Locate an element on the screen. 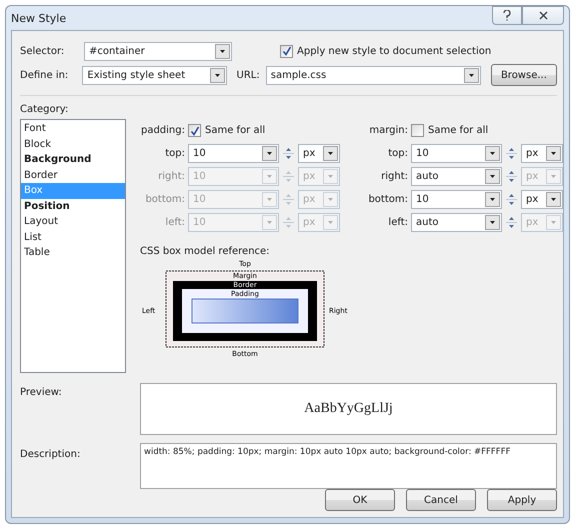 This screenshot has height=529, width=575. close-button is located at coordinates (543, 15).